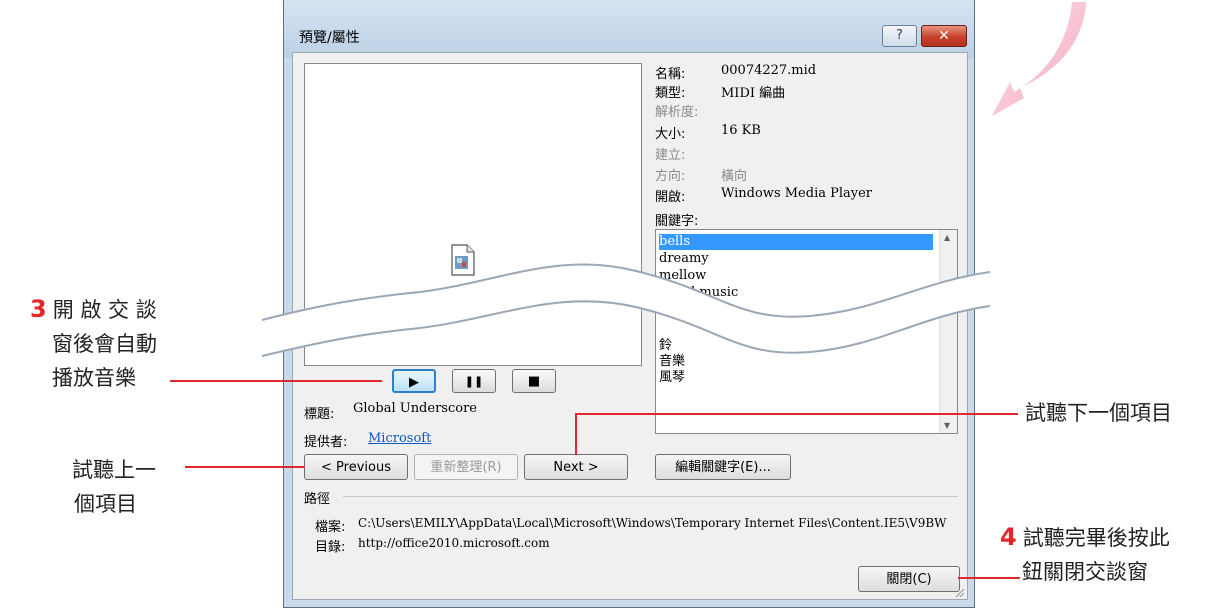  What do you see at coordinates (104, 344) in the screenshot?
I see `step3-line2: 窗後會自動` at bounding box center [104, 344].